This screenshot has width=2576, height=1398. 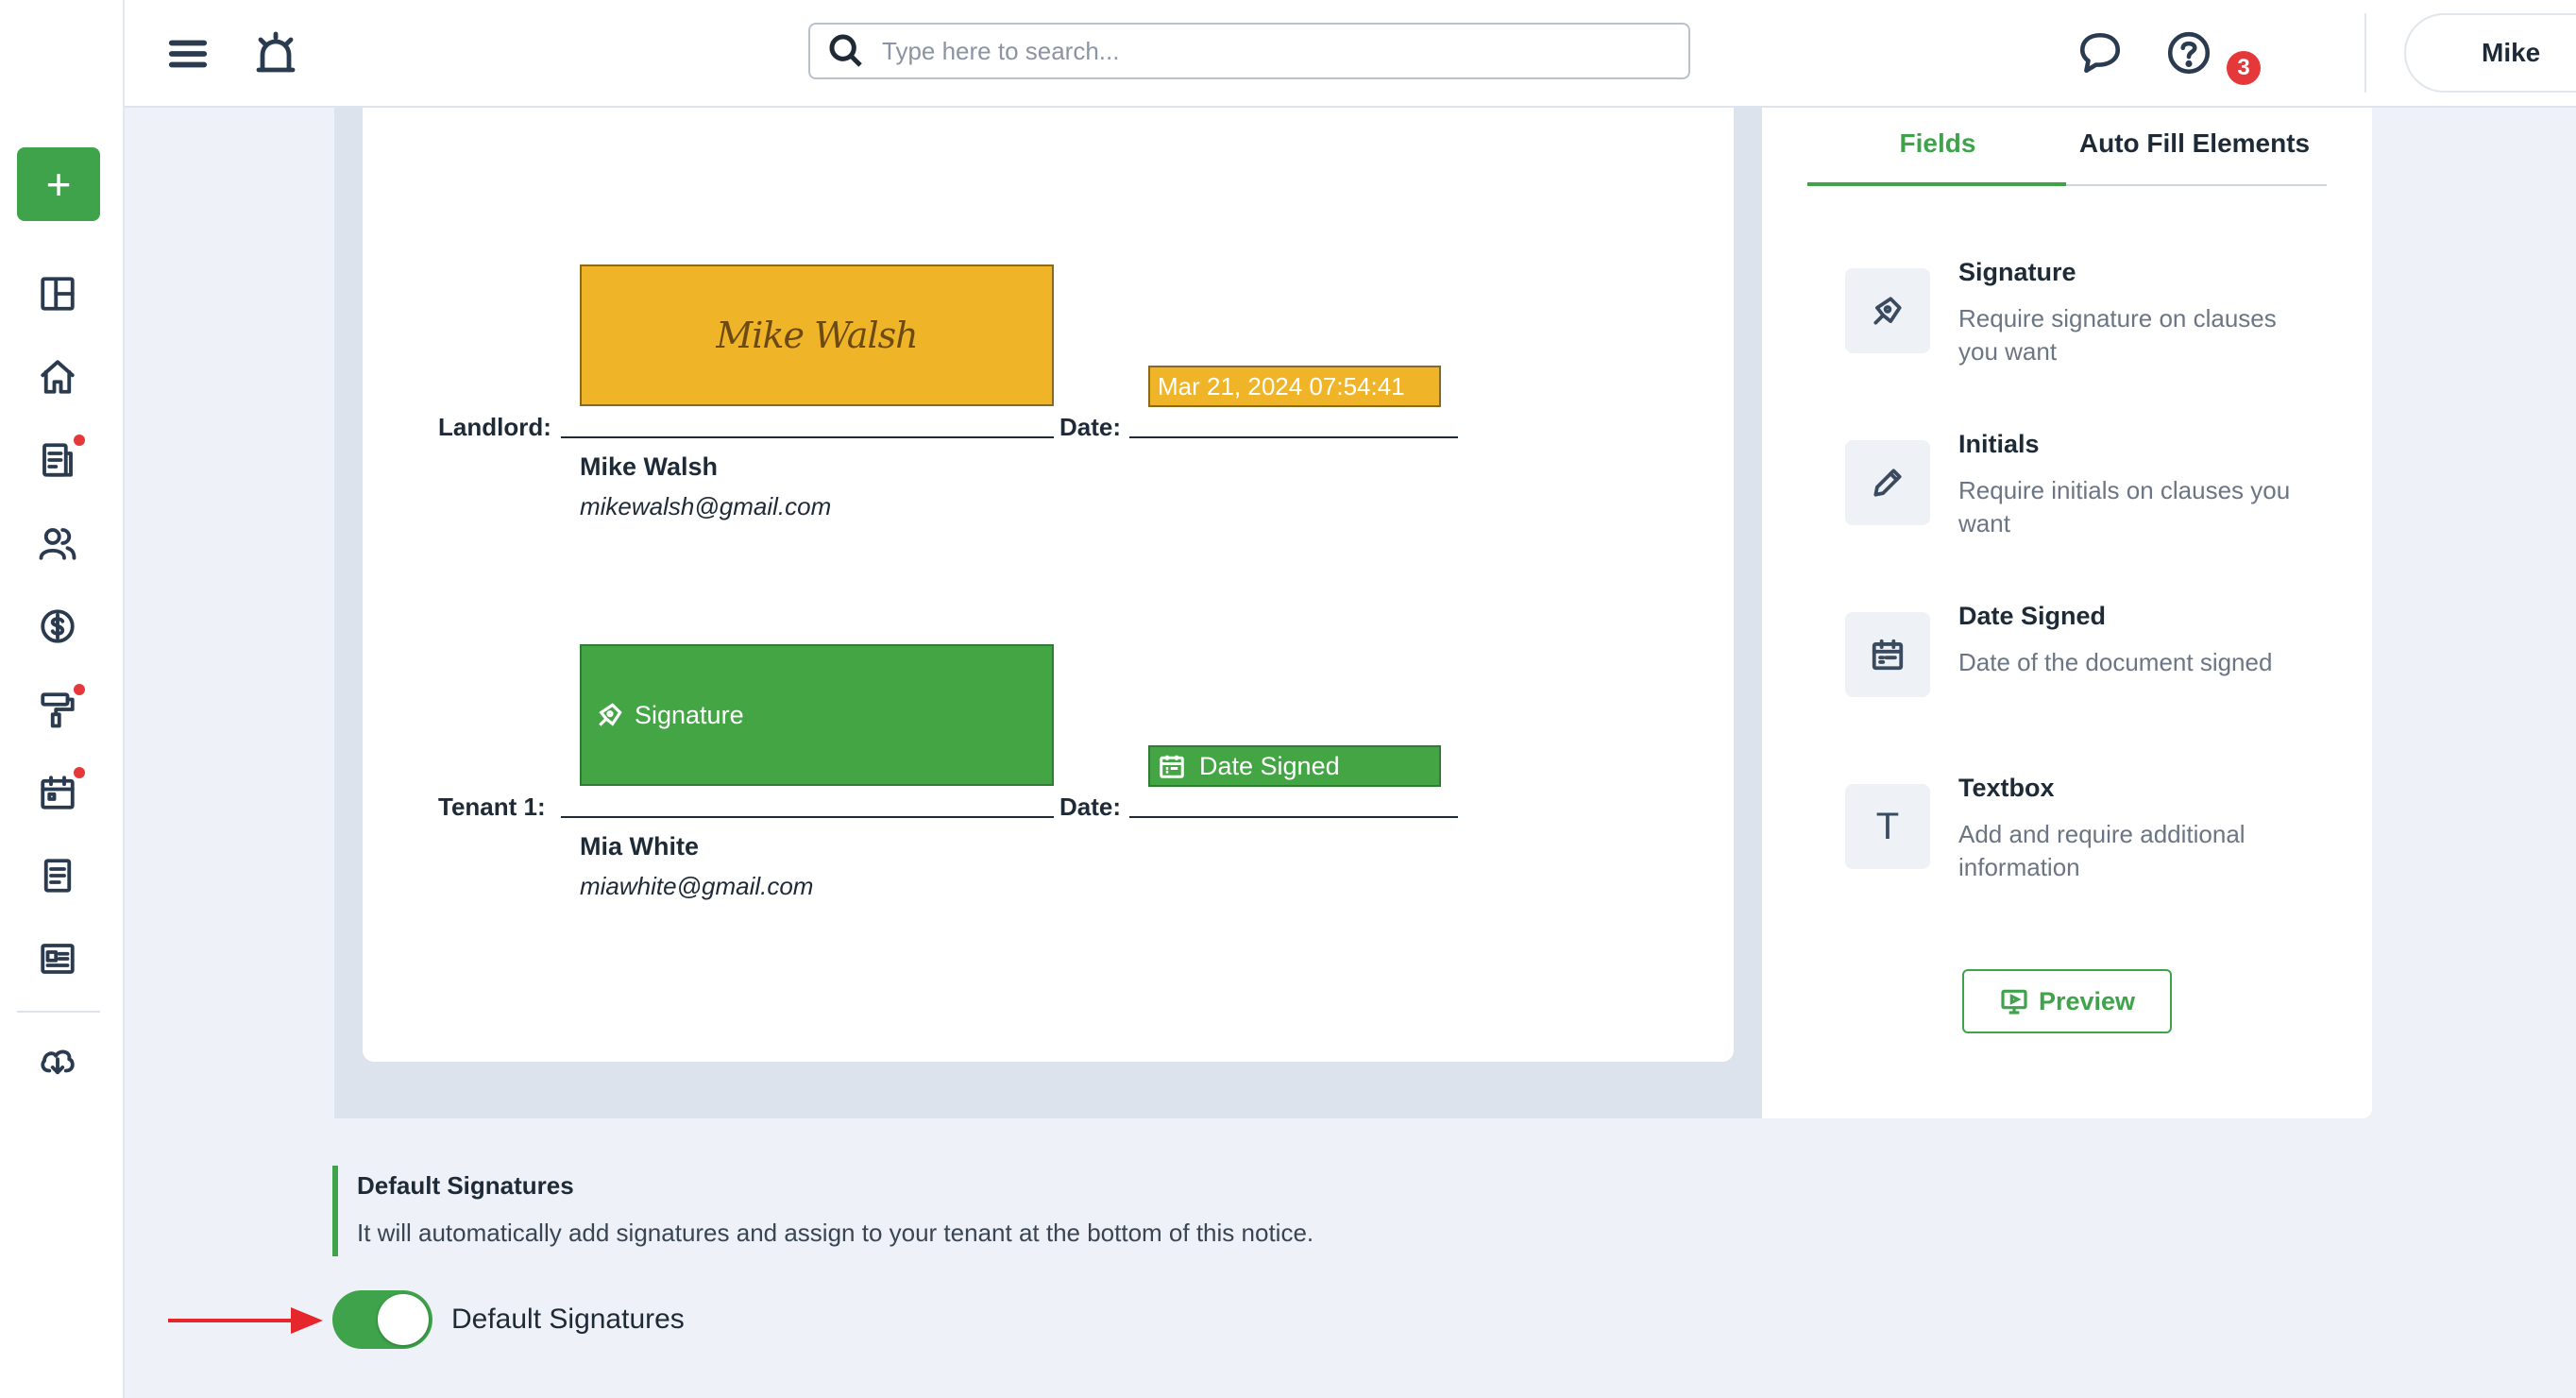 I want to click on pencil-icon, so click(x=1887, y=483).